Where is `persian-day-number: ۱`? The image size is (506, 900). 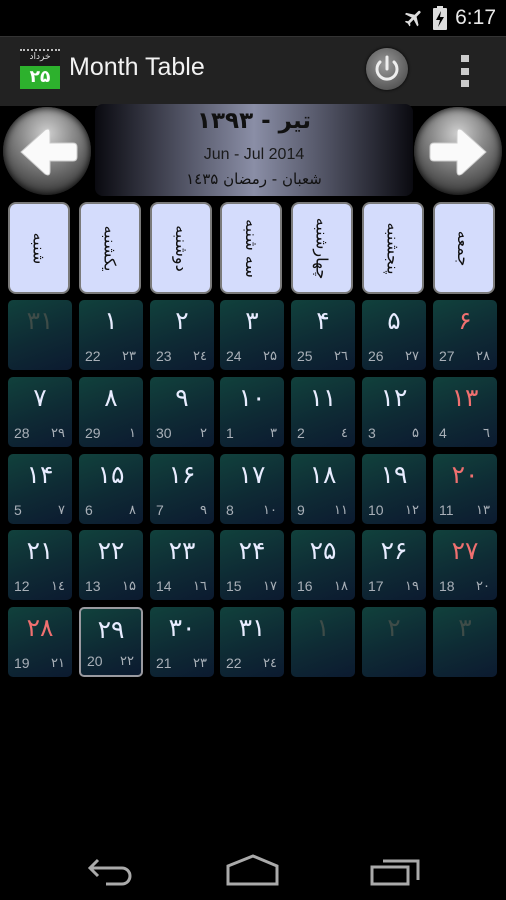 persian-day-number: ۱ is located at coordinates (323, 627).